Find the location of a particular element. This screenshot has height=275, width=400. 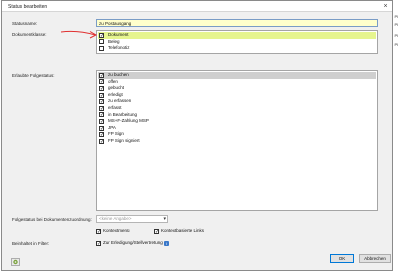

dialog-titlebar: Status bearbeiten × is located at coordinates (197, 6).